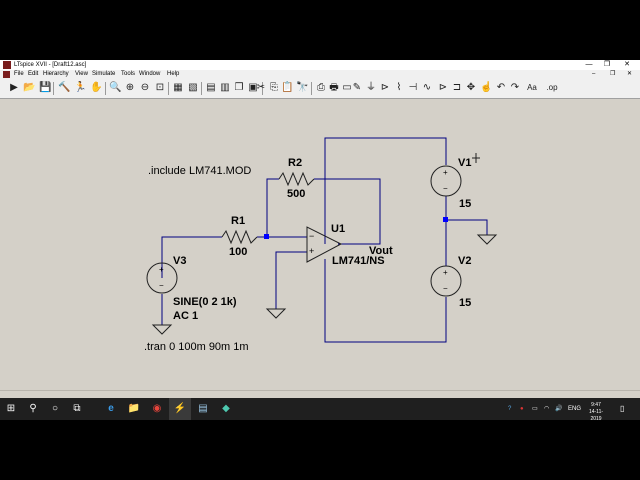 The height and width of the screenshot is (480, 640). Describe the element at coordinates (622, 409) in the screenshot. I see `notification-icon: ▯` at that location.